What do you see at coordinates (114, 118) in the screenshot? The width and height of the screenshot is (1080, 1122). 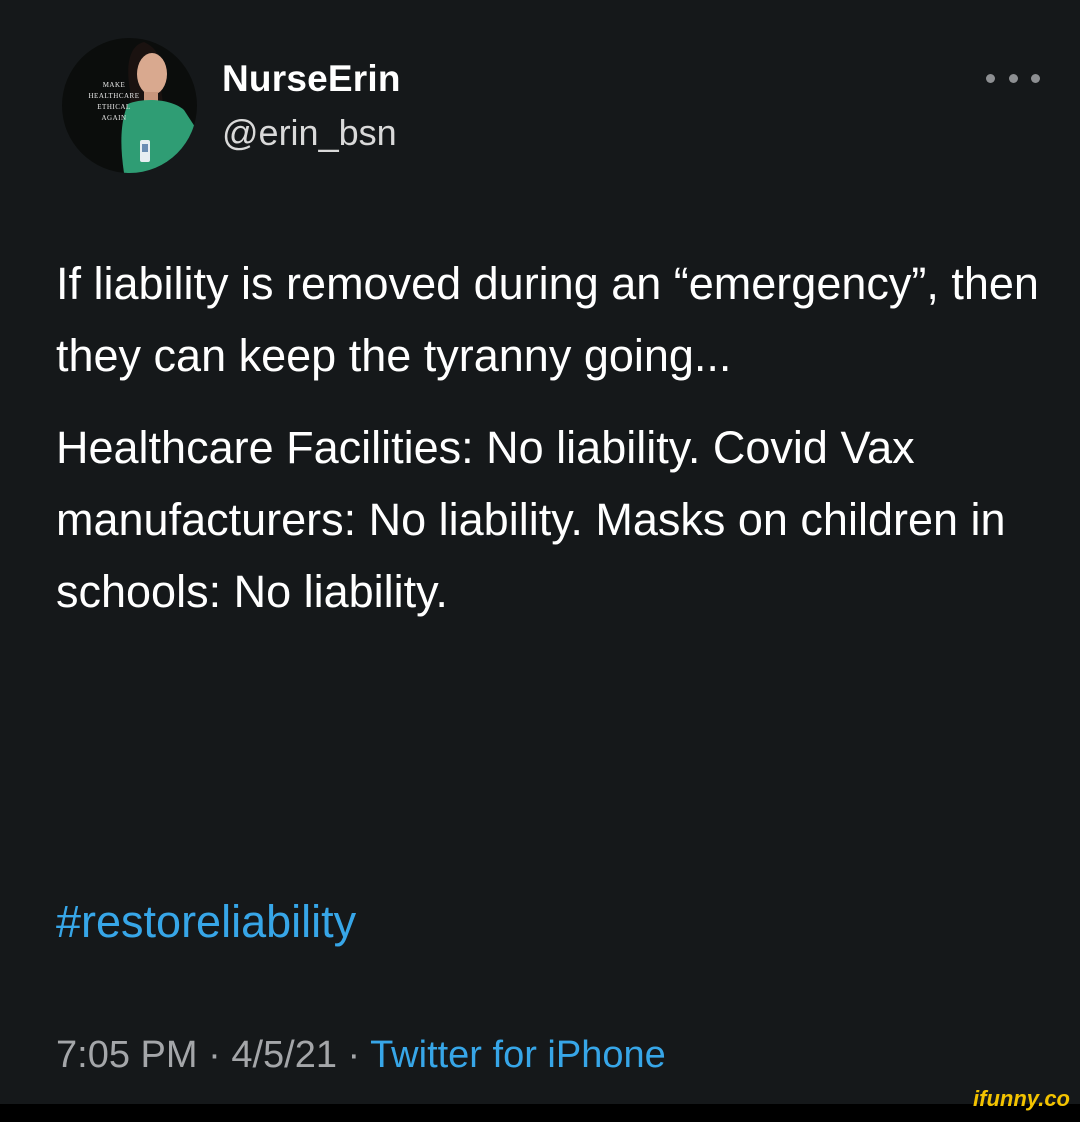 I see `avatar-caption-line: AGAIN` at bounding box center [114, 118].